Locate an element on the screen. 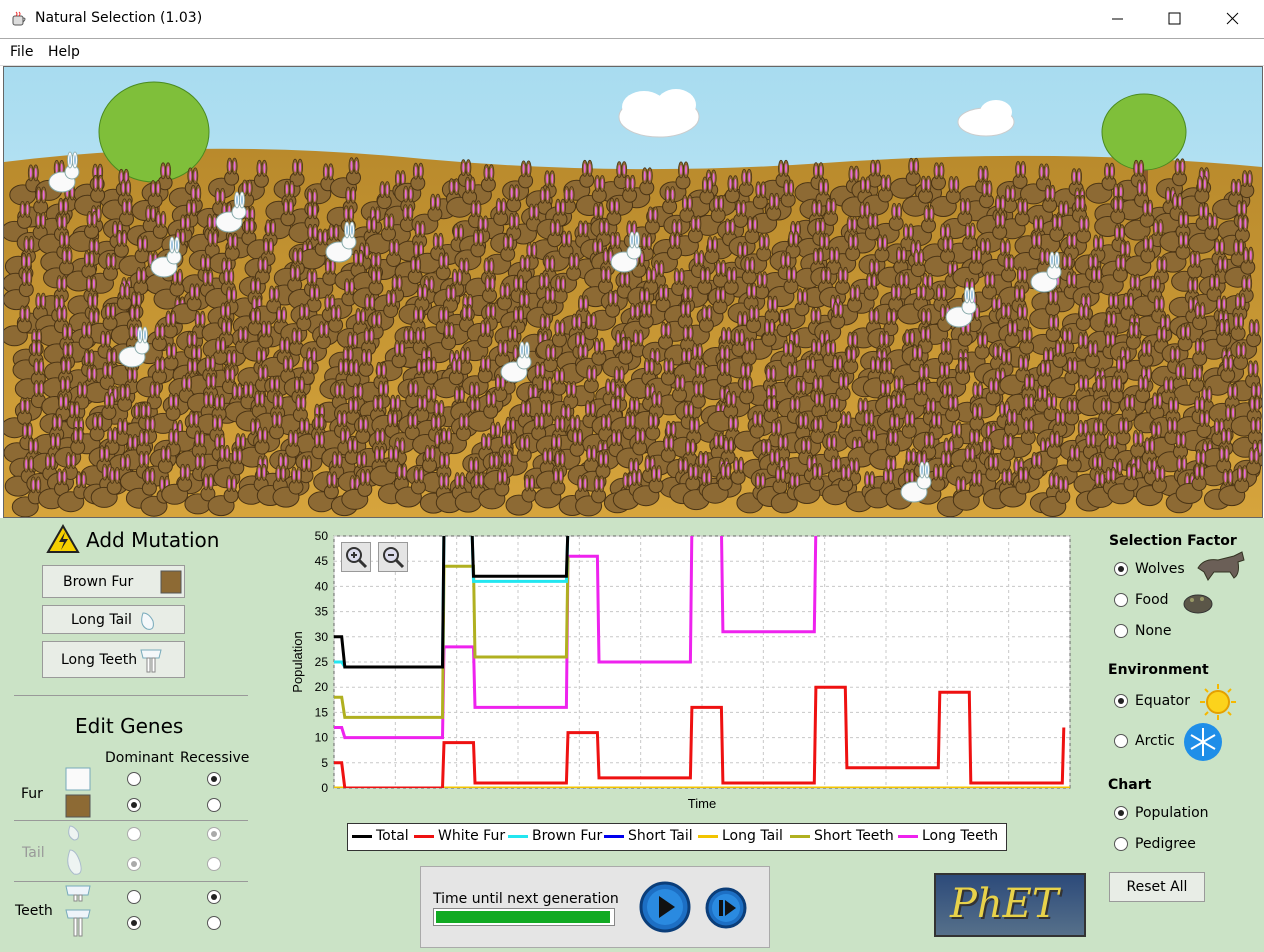 The image size is (1264, 952). wolves-label: Wolves is located at coordinates (1160, 569).